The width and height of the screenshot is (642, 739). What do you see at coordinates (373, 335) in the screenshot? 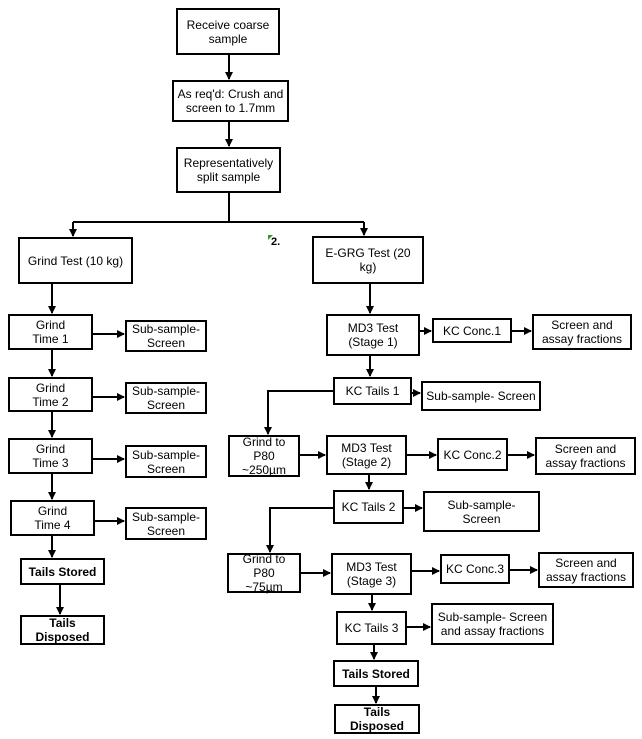
I see `md3-stage-1-box: MD3 Test (Stage 1)` at bounding box center [373, 335].